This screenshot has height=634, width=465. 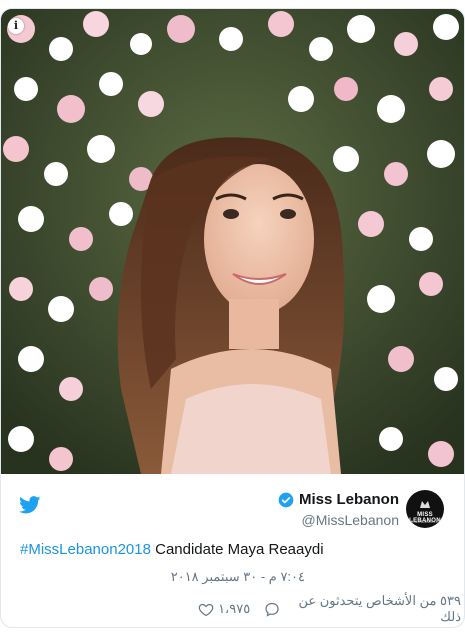 I want to click on verified-badge-icon, so click(x=286, y=499).